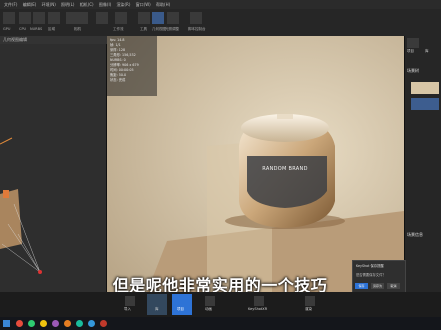 This screenshot has width=441, height=330. What do you see at coordinates (220, 304) in the screenshot?
I see `bottom-ribbon: 导入 库 项目 动画 KeyShotXR 渲染` at bounding box center [220, 304].